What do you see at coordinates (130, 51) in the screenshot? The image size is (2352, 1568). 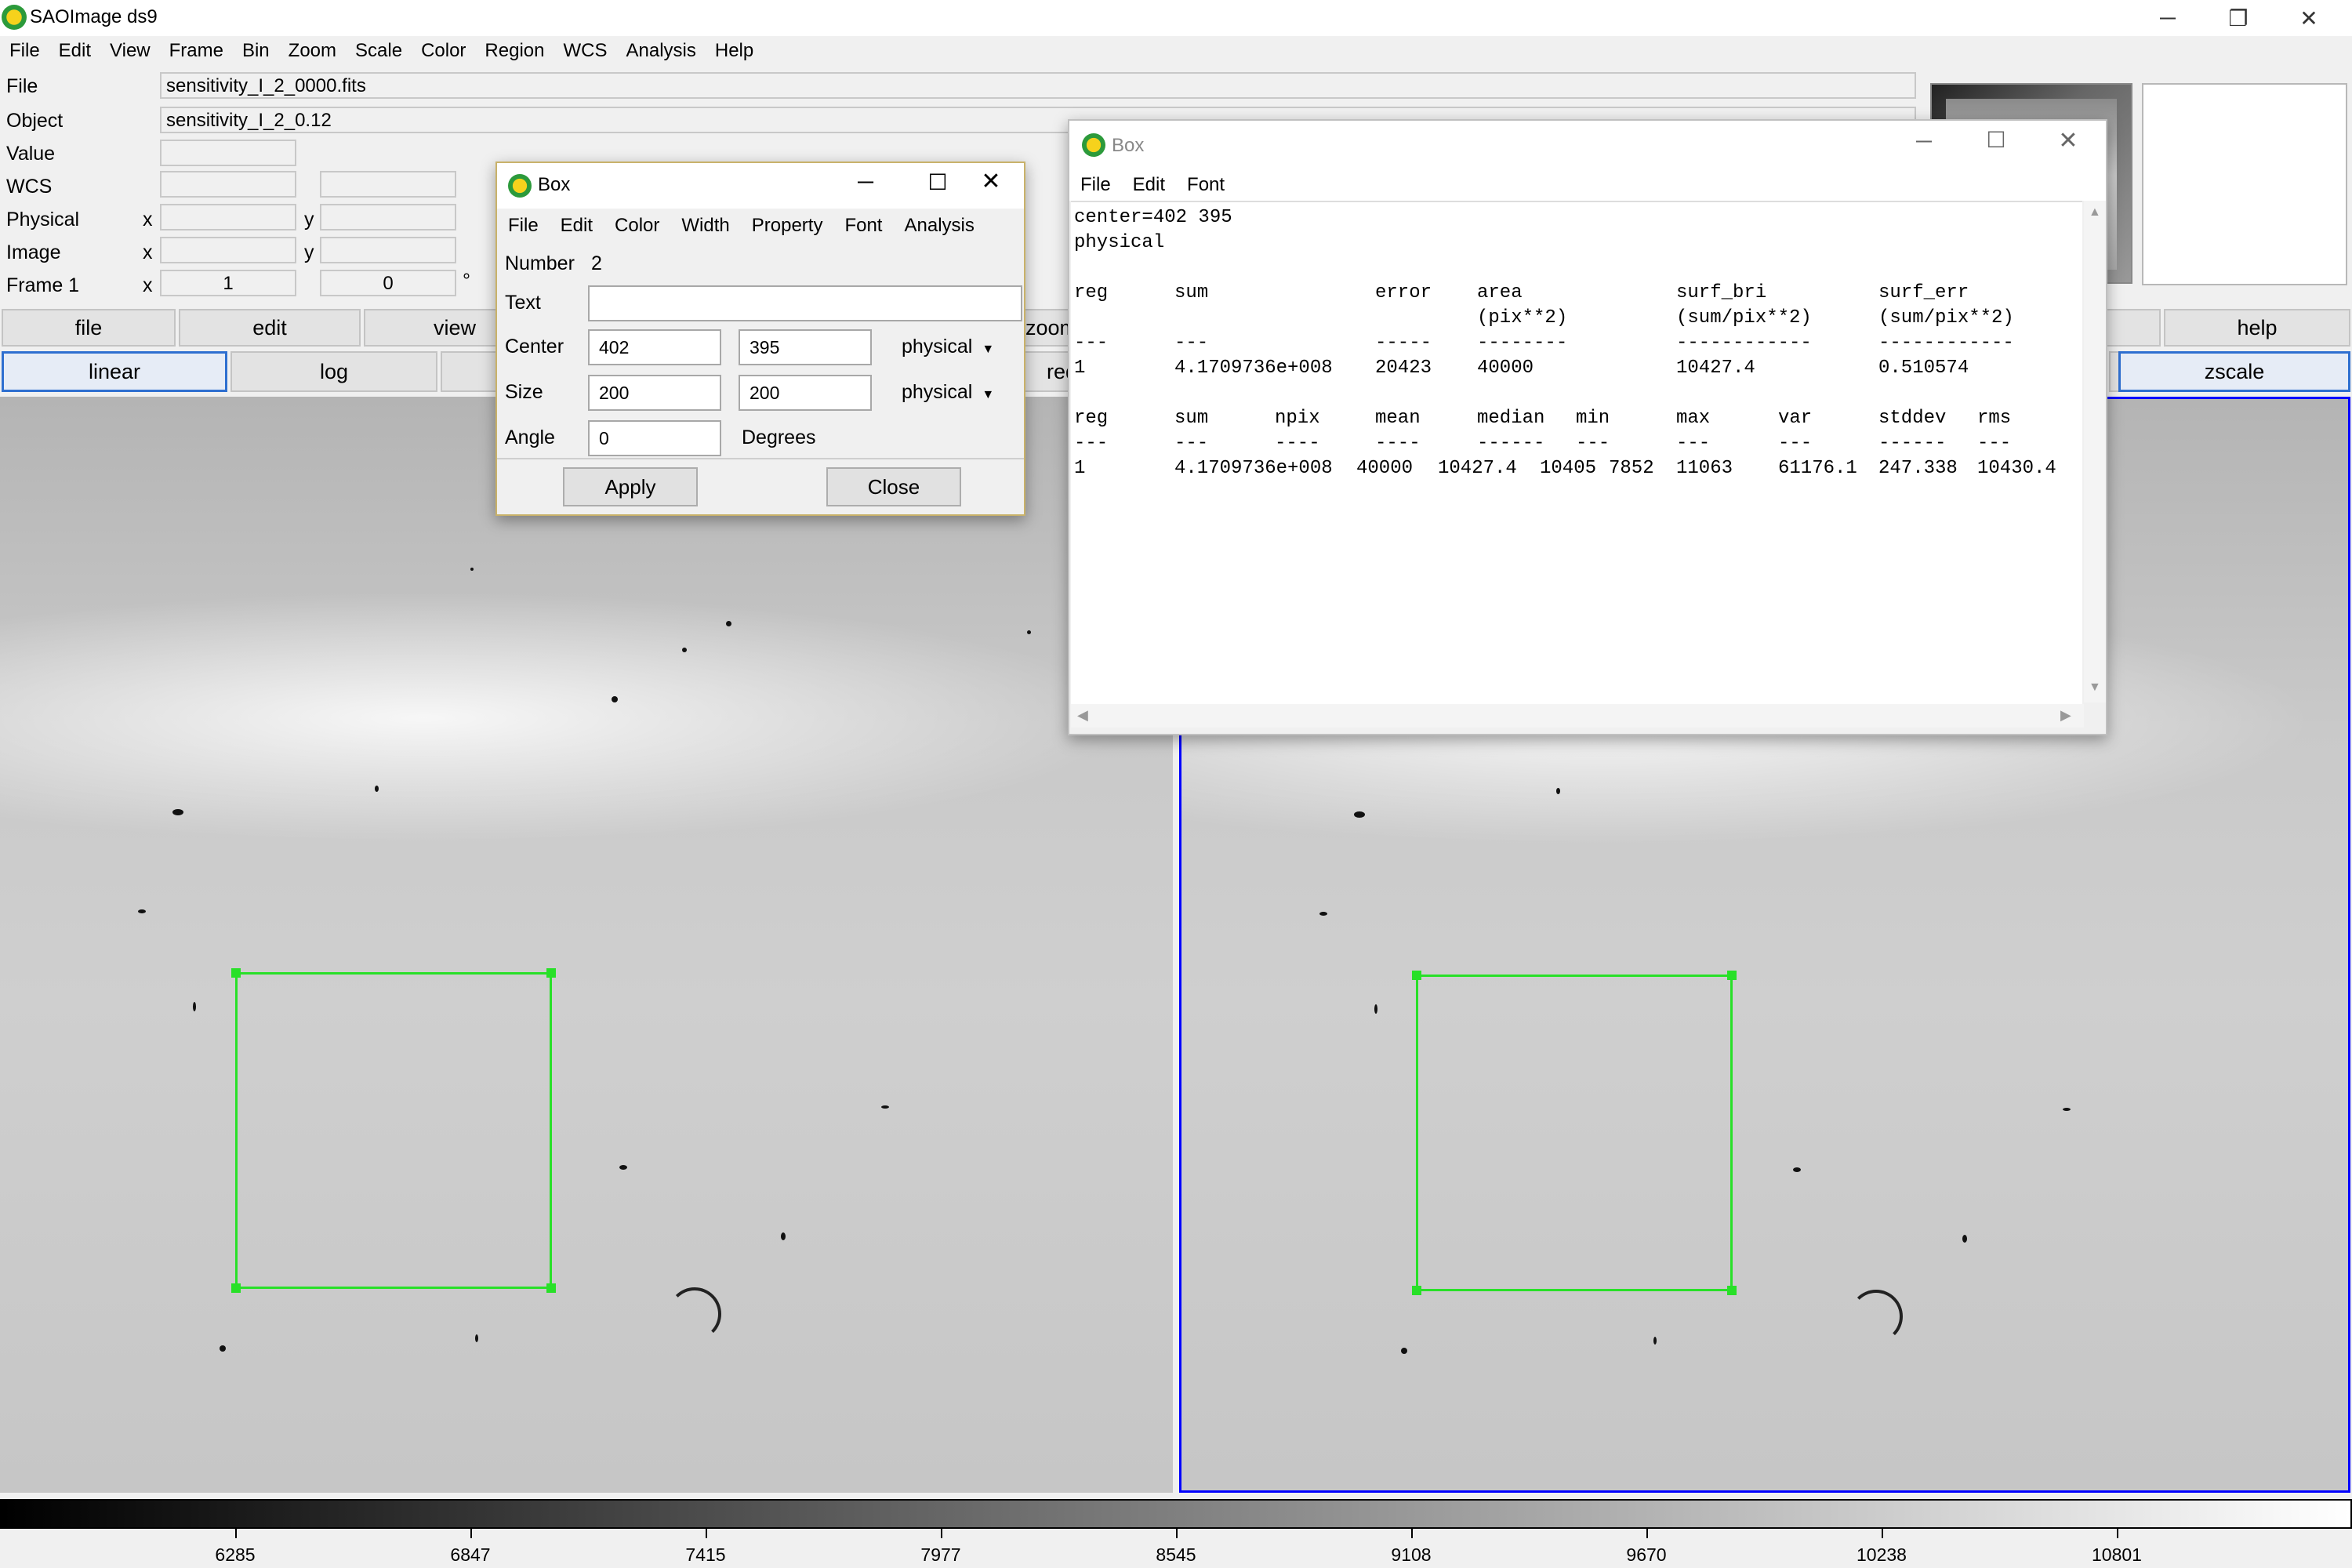 I see `menu-view: View` at bounding box center [130, 51].